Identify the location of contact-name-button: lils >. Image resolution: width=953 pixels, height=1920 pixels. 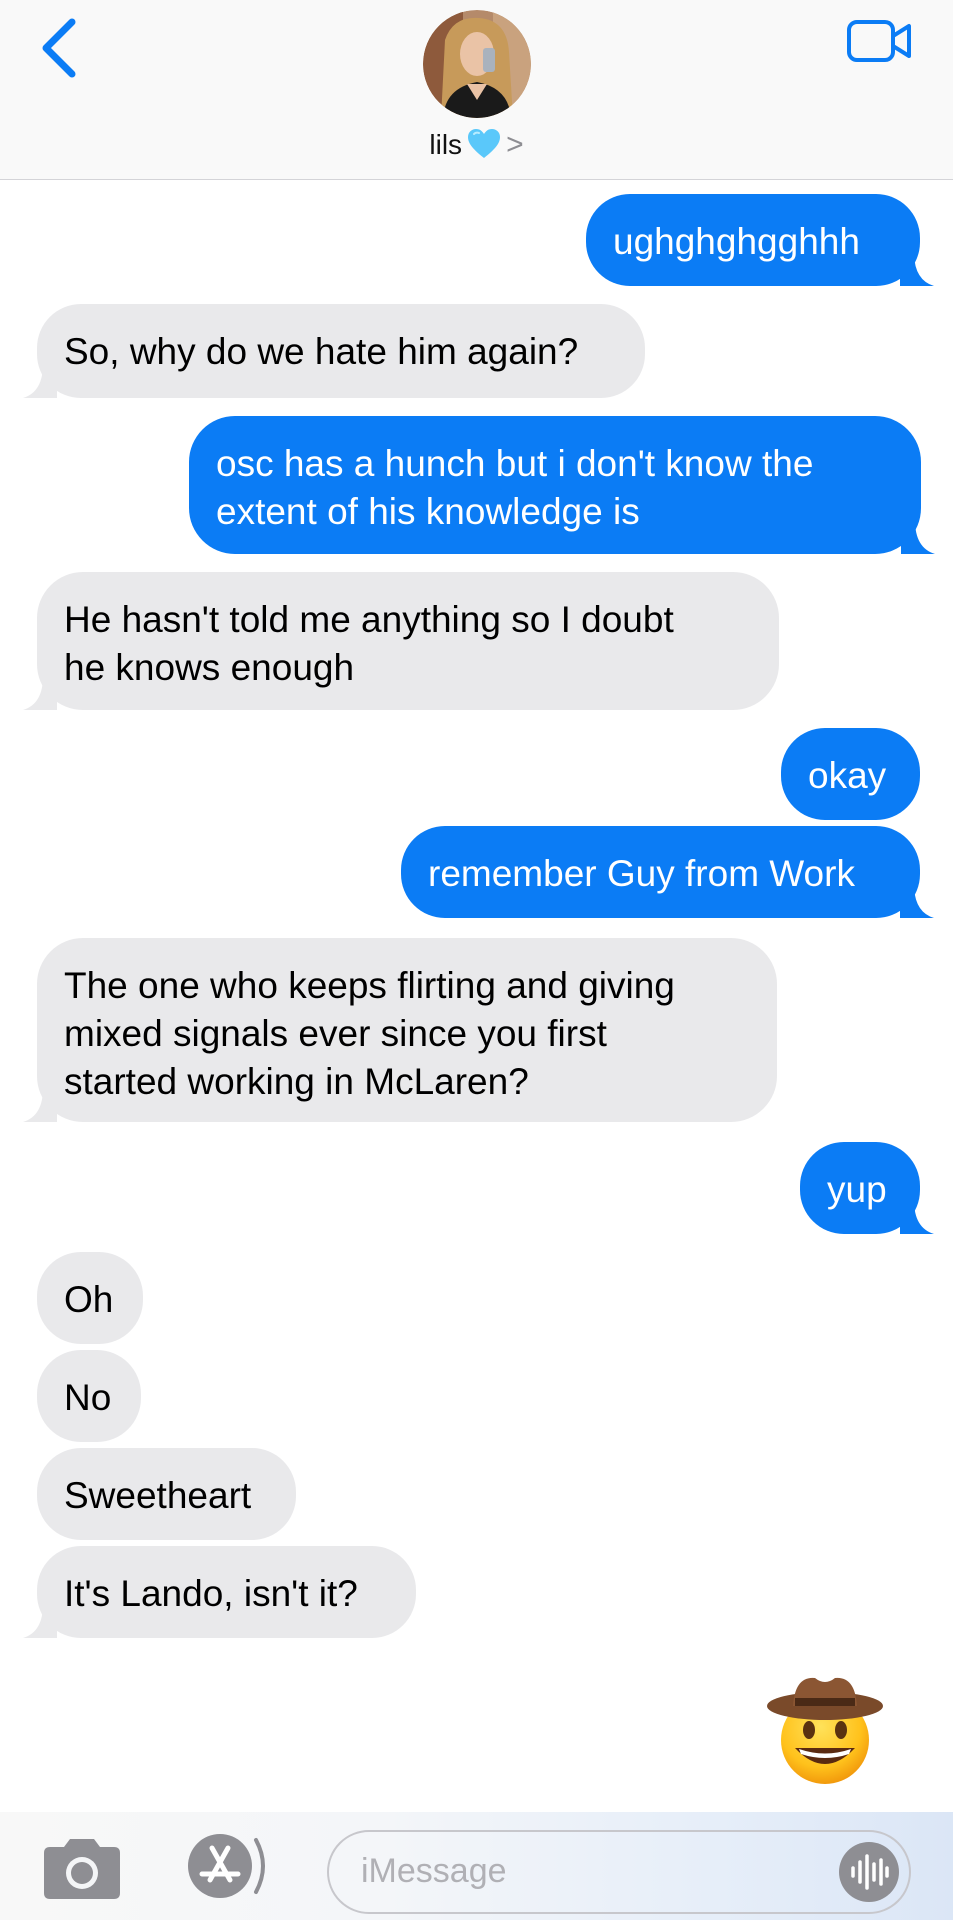
(476, 145).